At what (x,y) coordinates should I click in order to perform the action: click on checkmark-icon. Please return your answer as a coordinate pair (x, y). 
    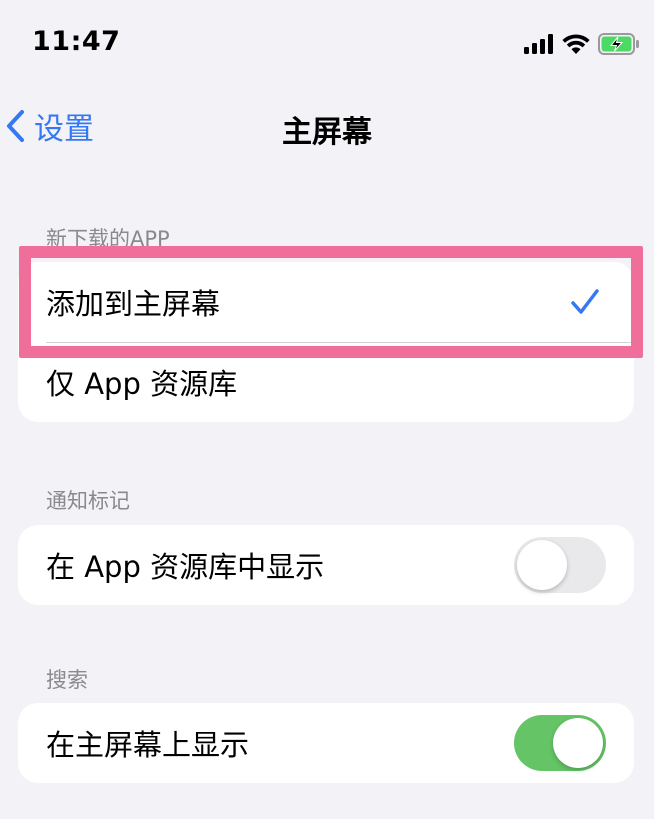
    Looking at the image, I should click on (585, 301).